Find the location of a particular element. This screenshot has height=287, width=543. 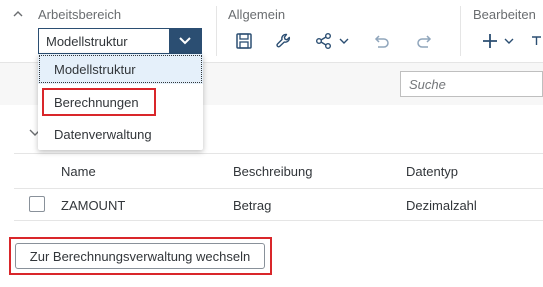

more-icon is located at coordinates (536, 41).